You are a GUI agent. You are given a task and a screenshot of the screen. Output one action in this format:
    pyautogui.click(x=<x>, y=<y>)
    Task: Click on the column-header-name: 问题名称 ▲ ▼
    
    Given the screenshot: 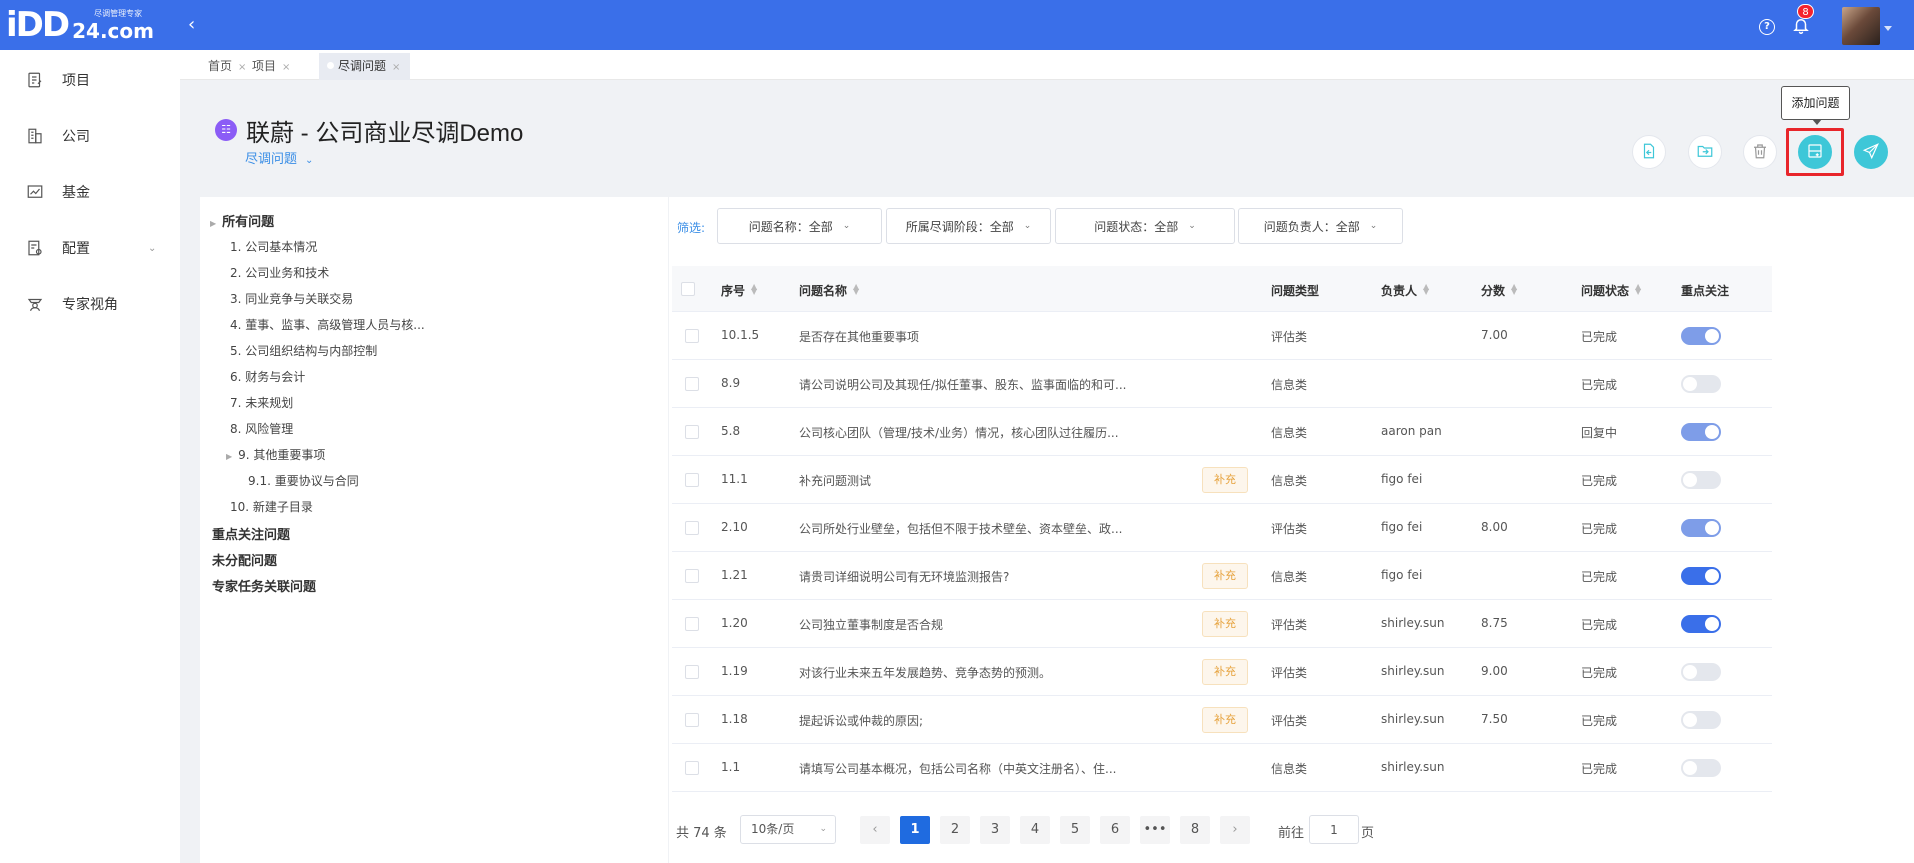 What is the action you would take?
    pyautogui.click(x=829, y=290)
    